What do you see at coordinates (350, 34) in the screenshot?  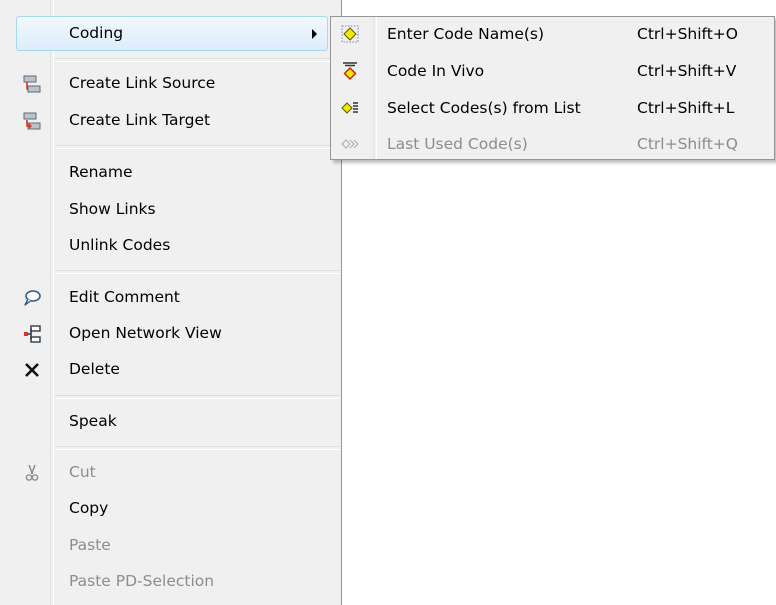 I see `enter-code-icon` at bounding box center [350, 34].